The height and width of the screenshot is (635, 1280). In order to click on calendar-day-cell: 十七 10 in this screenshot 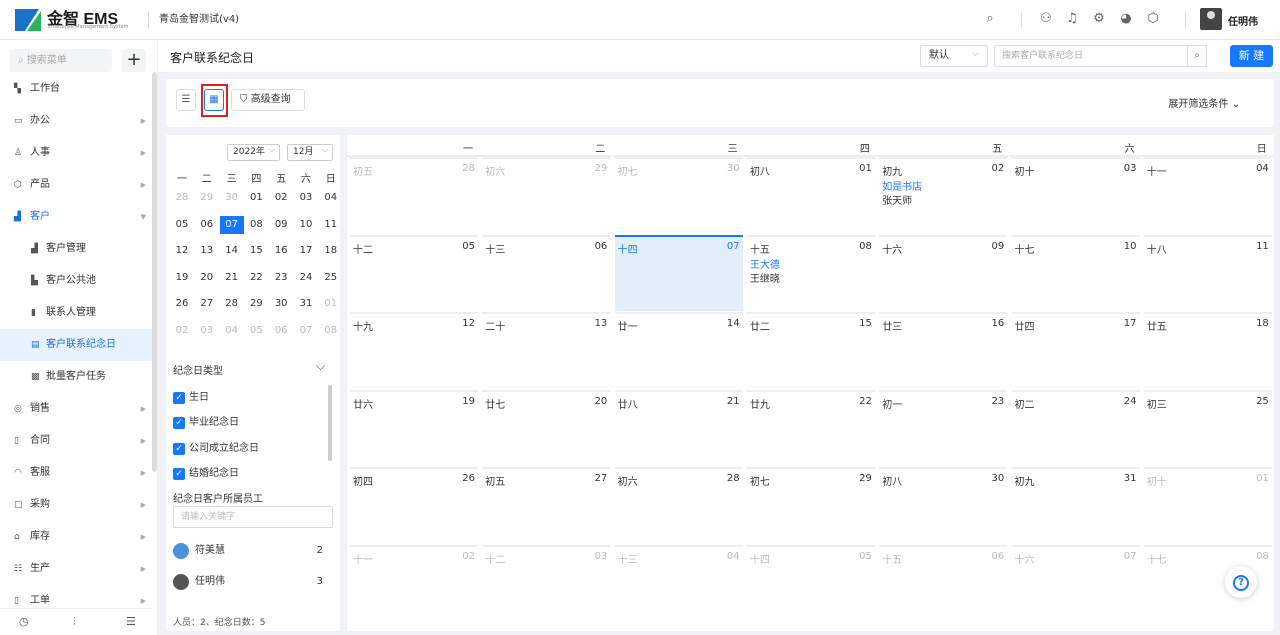, I will do `click(1075, 272)`.